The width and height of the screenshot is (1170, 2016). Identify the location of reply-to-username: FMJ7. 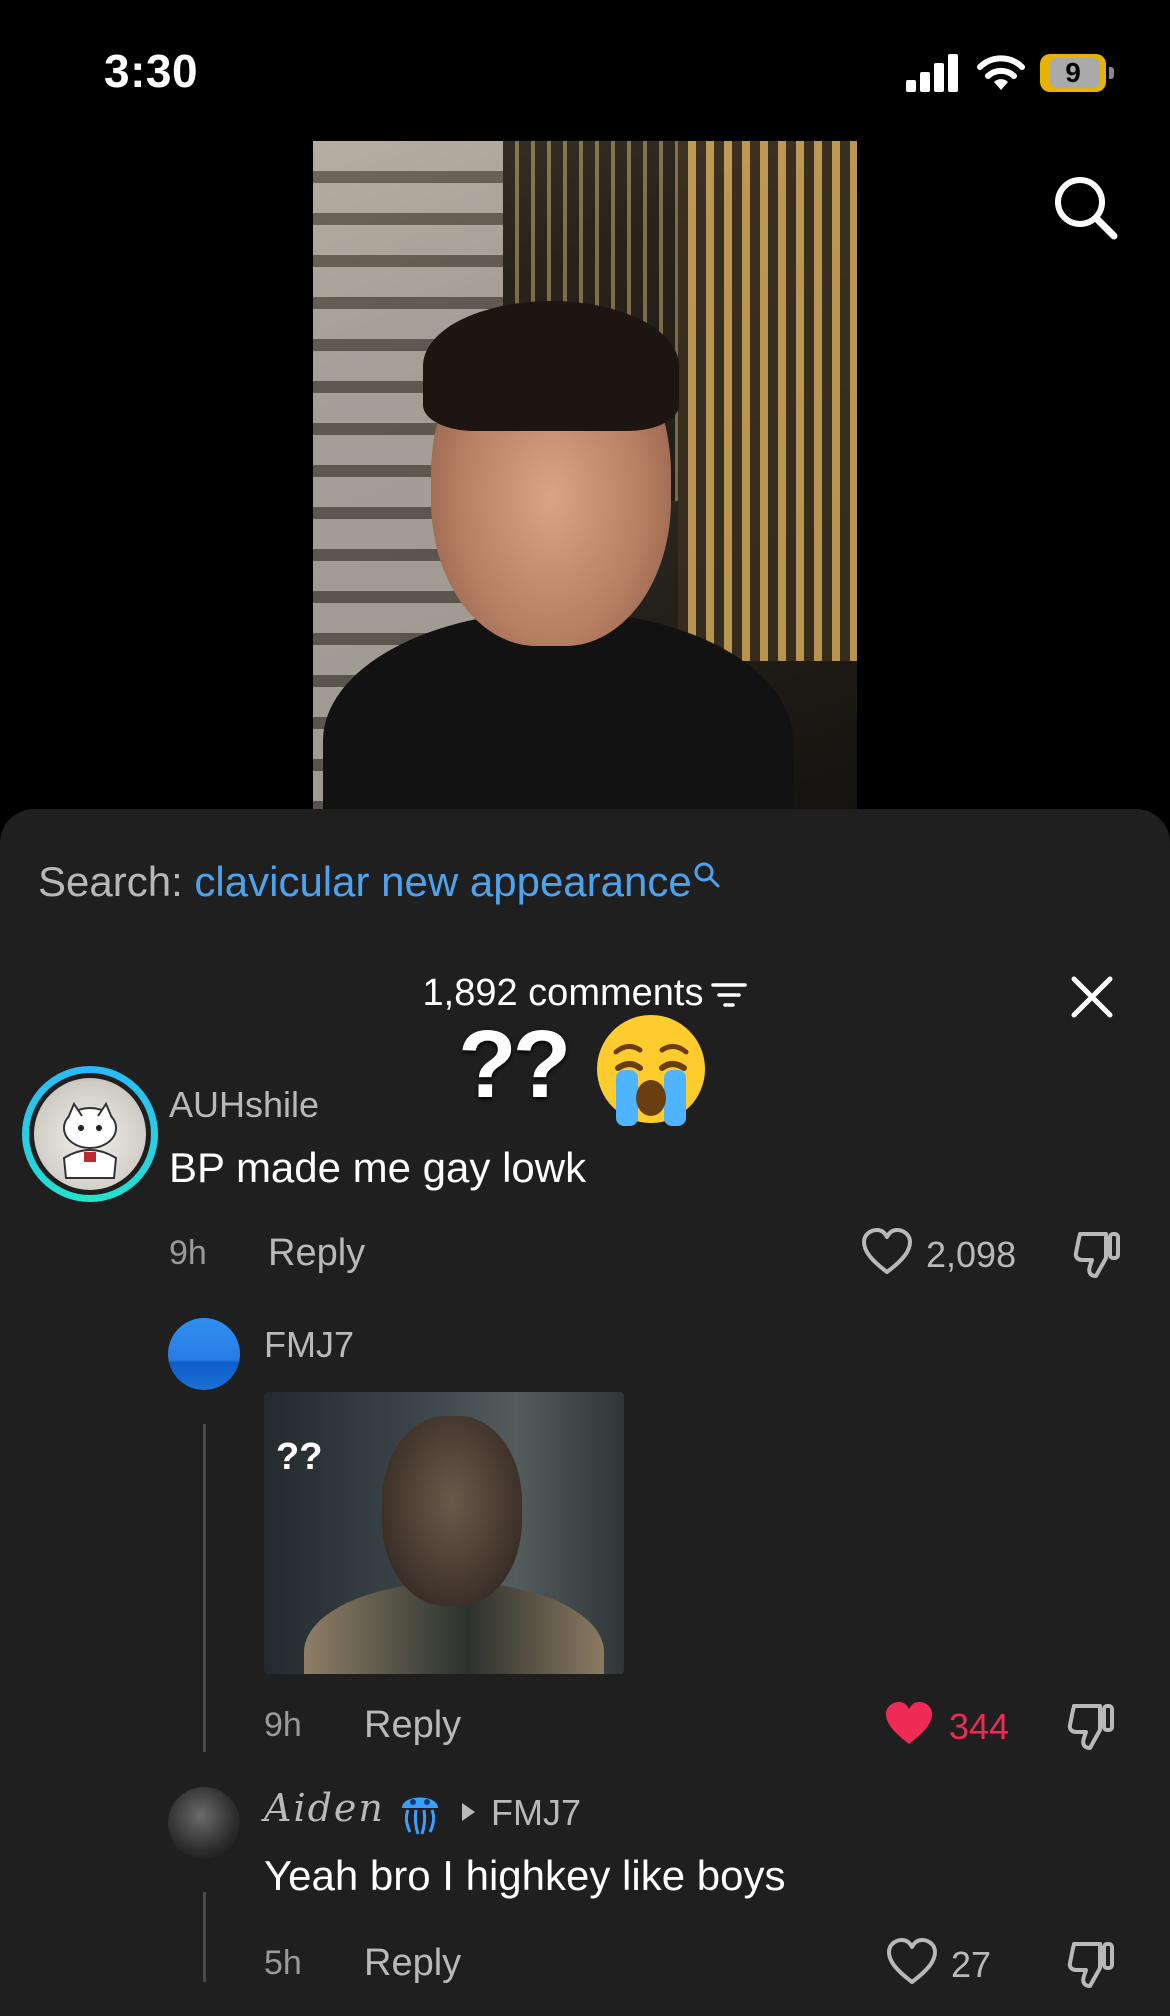
(536, 1813).